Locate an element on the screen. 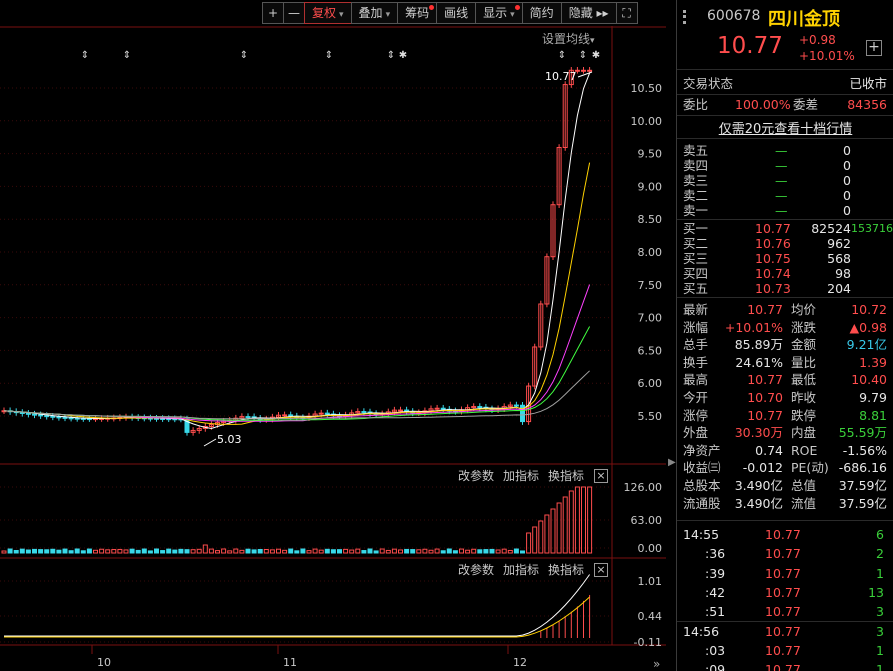 This screenshot has height=671, width=893. macd-close-icon: × is located at coordinates (601, 570).